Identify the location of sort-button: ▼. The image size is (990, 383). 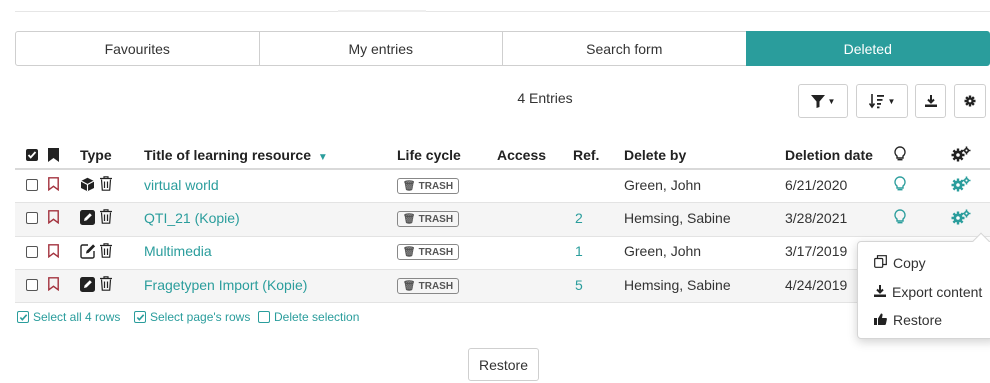
(882, 101).